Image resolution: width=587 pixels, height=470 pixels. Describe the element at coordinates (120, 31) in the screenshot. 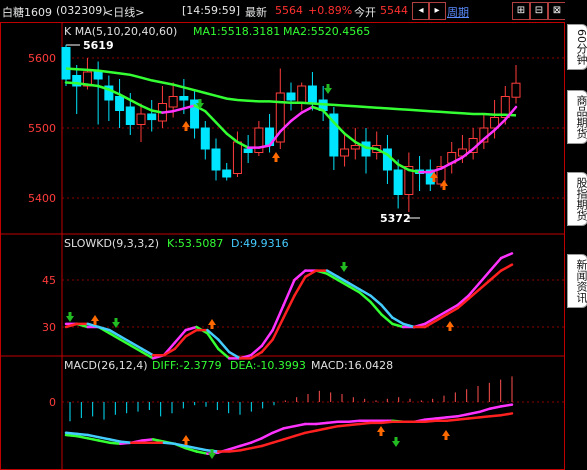

I see `ma-label: K MA(5,10,20,40,60)` at that location.